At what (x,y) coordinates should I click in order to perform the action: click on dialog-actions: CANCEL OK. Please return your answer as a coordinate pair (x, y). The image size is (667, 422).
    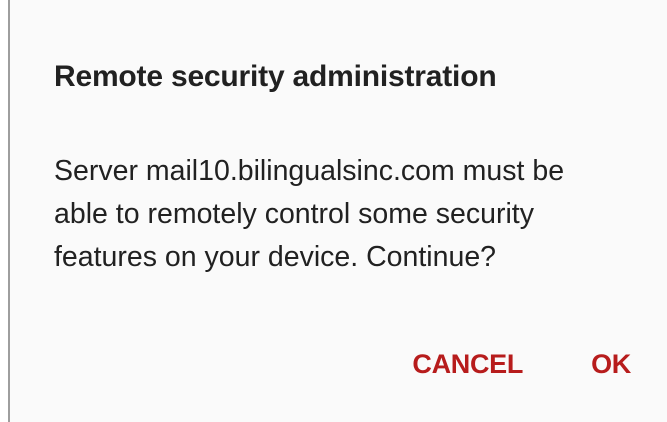
    Looking at the image, I should click on (521, 364).